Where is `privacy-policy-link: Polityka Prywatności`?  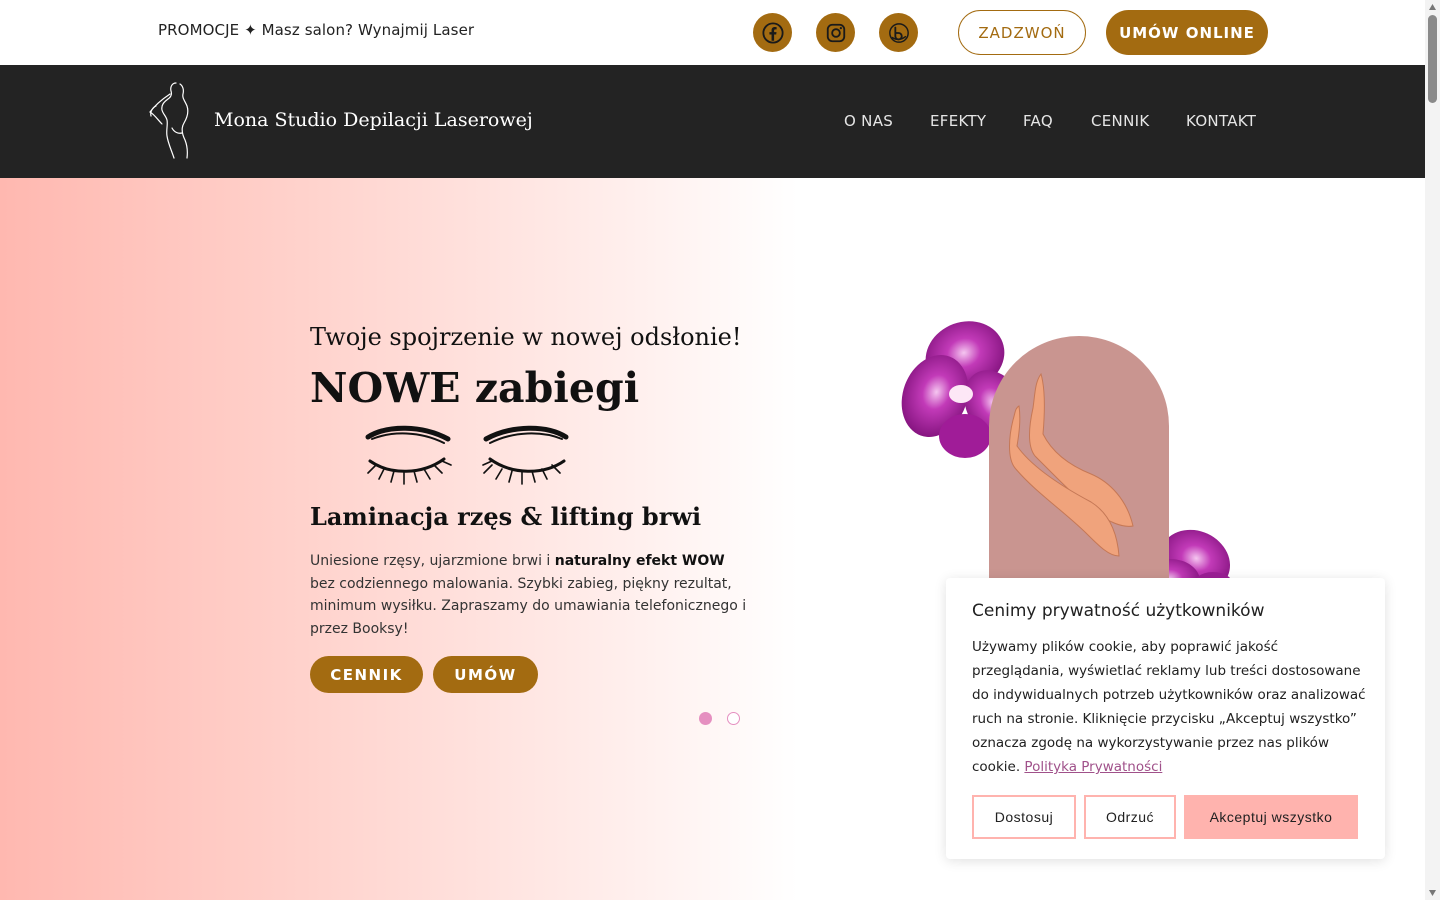 privacy-policy-link: Polityka Prywatności is located at coordinates (1093, 767).